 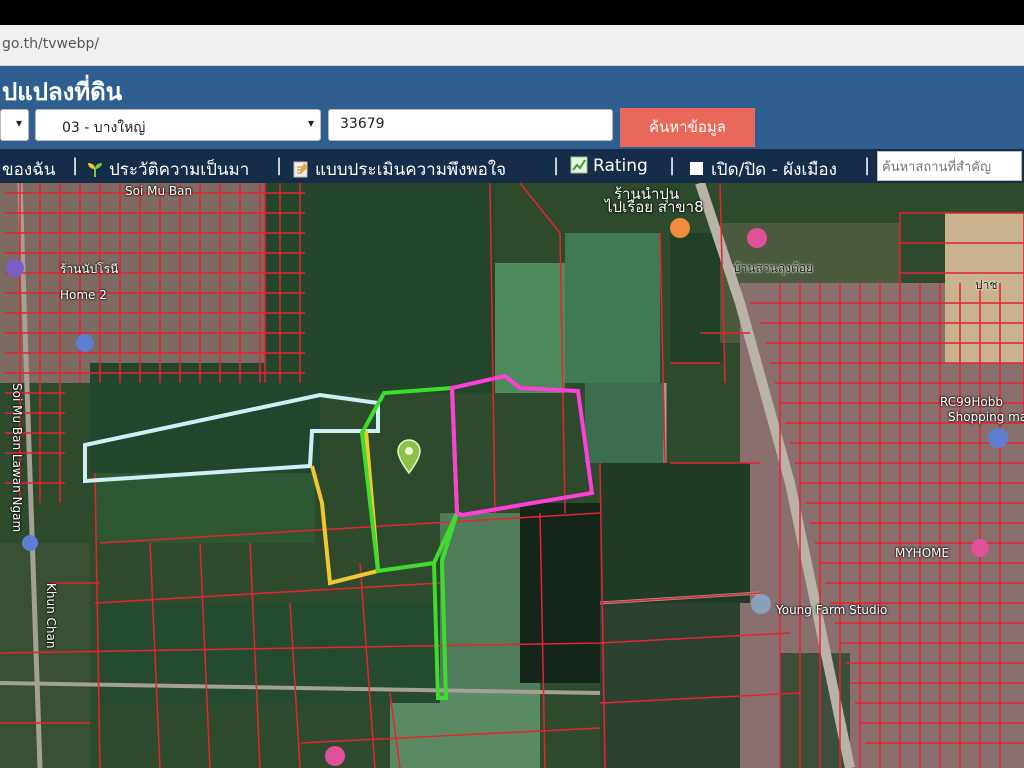 I want to click on map-label: MYHOME, so click(x=922, y=553).